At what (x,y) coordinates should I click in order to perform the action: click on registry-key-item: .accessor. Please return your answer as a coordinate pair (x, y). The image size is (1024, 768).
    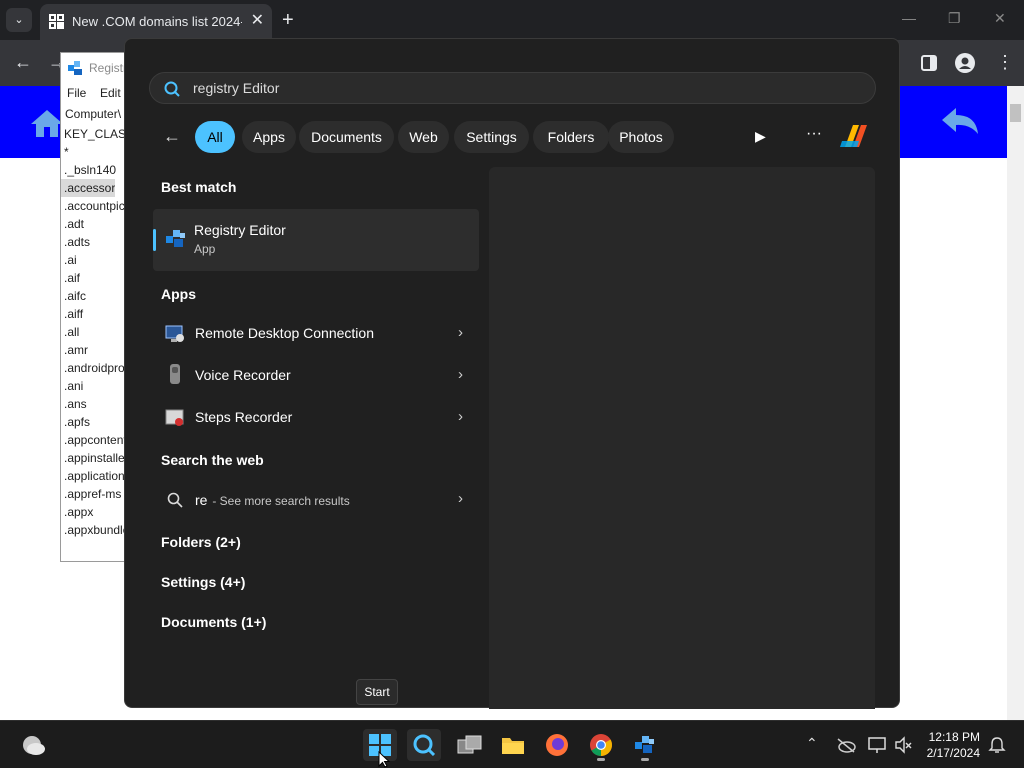
    Looking at the image, I should click on (88, 188).